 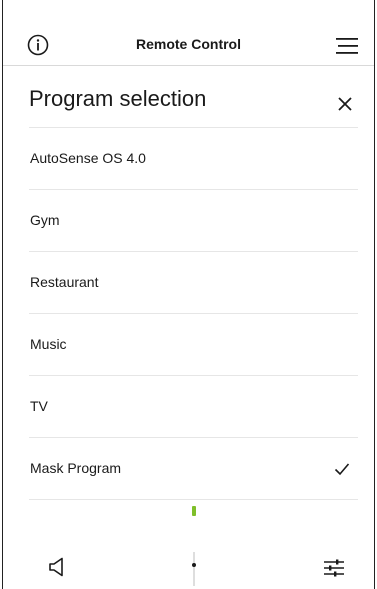 I want to click on sliders-settings-icon, so click(x=334, y=568).